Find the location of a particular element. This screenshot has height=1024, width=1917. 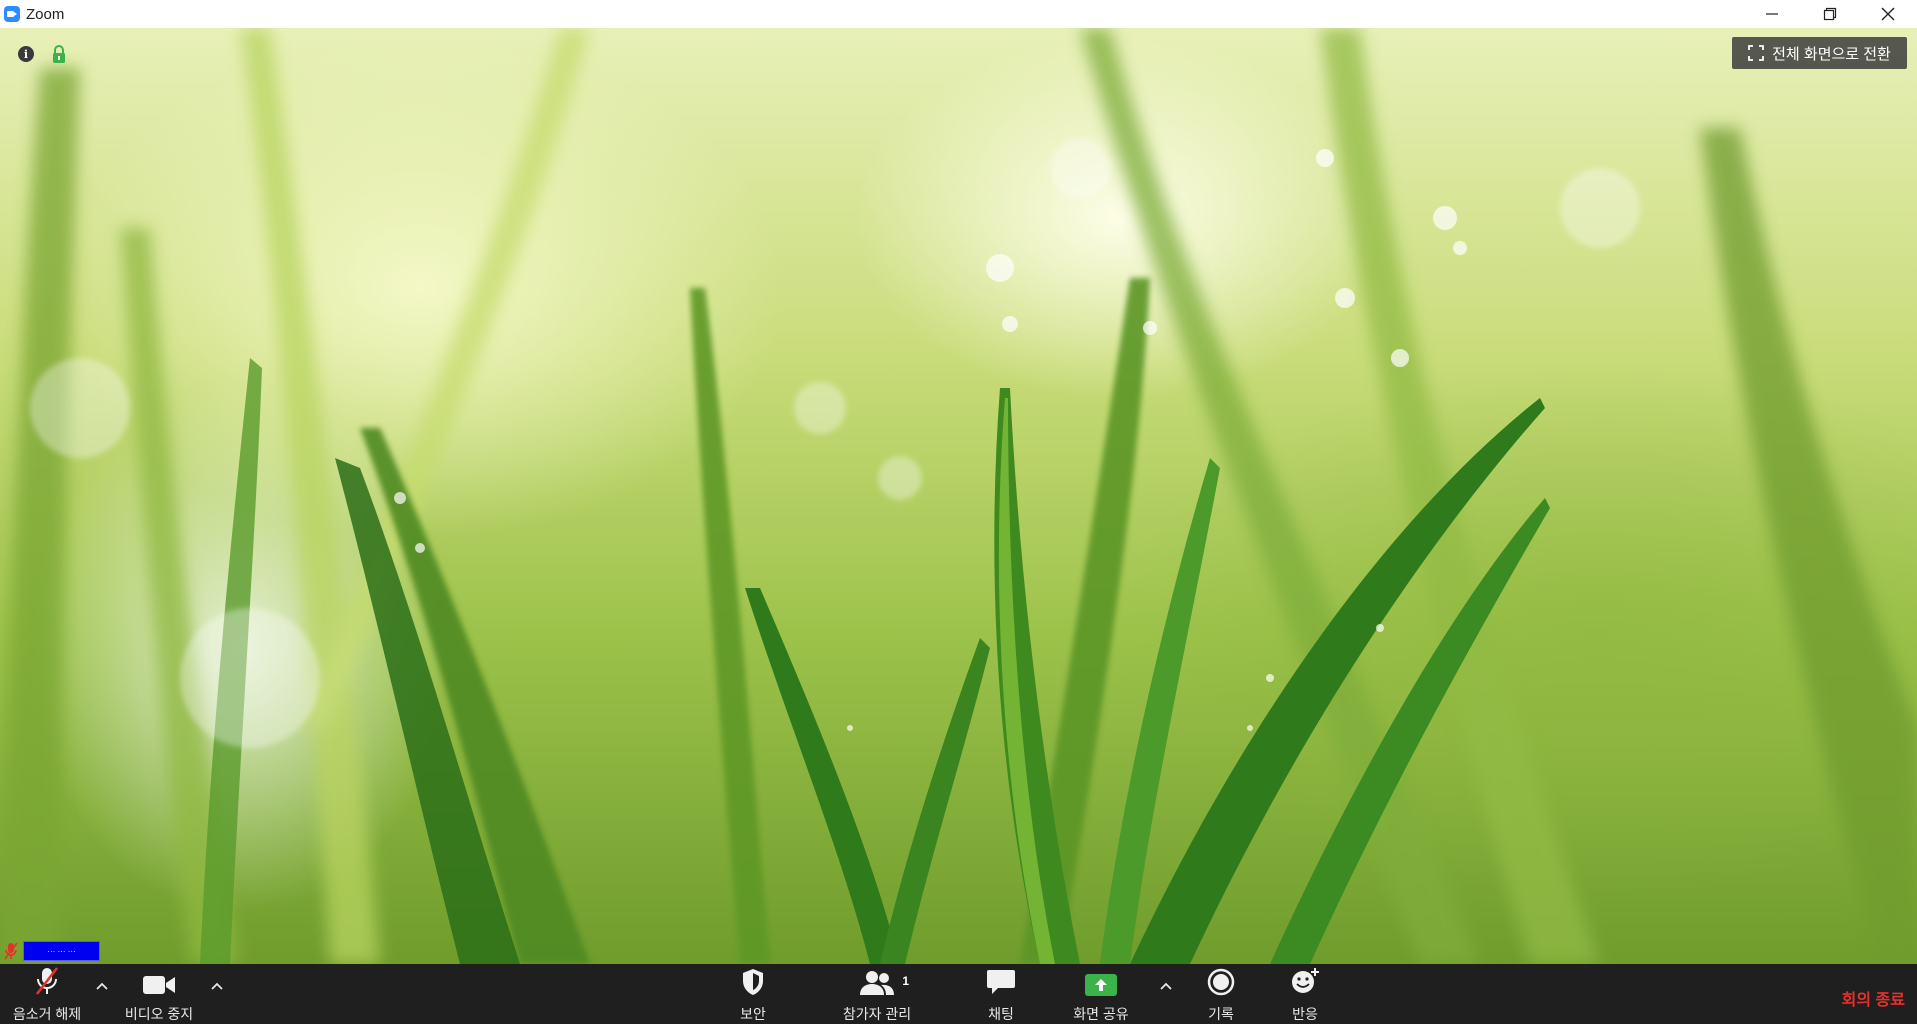

participants-icon is located at coordinates (877, 983).